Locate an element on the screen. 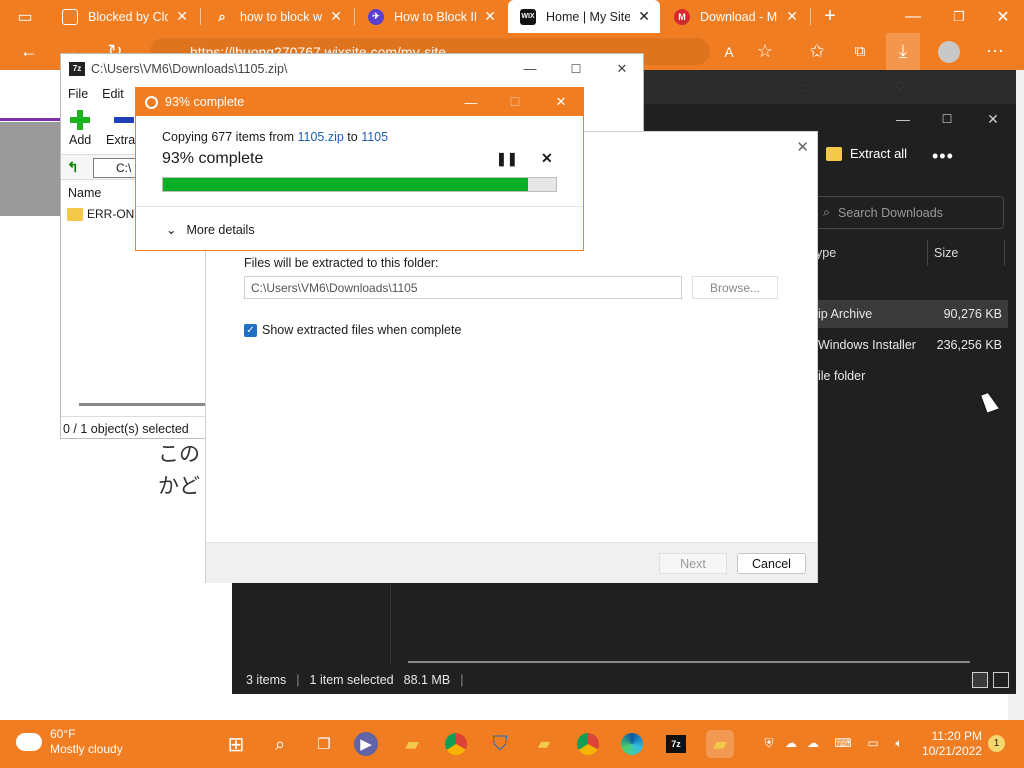 The height and width of the screenshot is (768, 1024). menu-edit: Edit is located at coordinates (113, 94).